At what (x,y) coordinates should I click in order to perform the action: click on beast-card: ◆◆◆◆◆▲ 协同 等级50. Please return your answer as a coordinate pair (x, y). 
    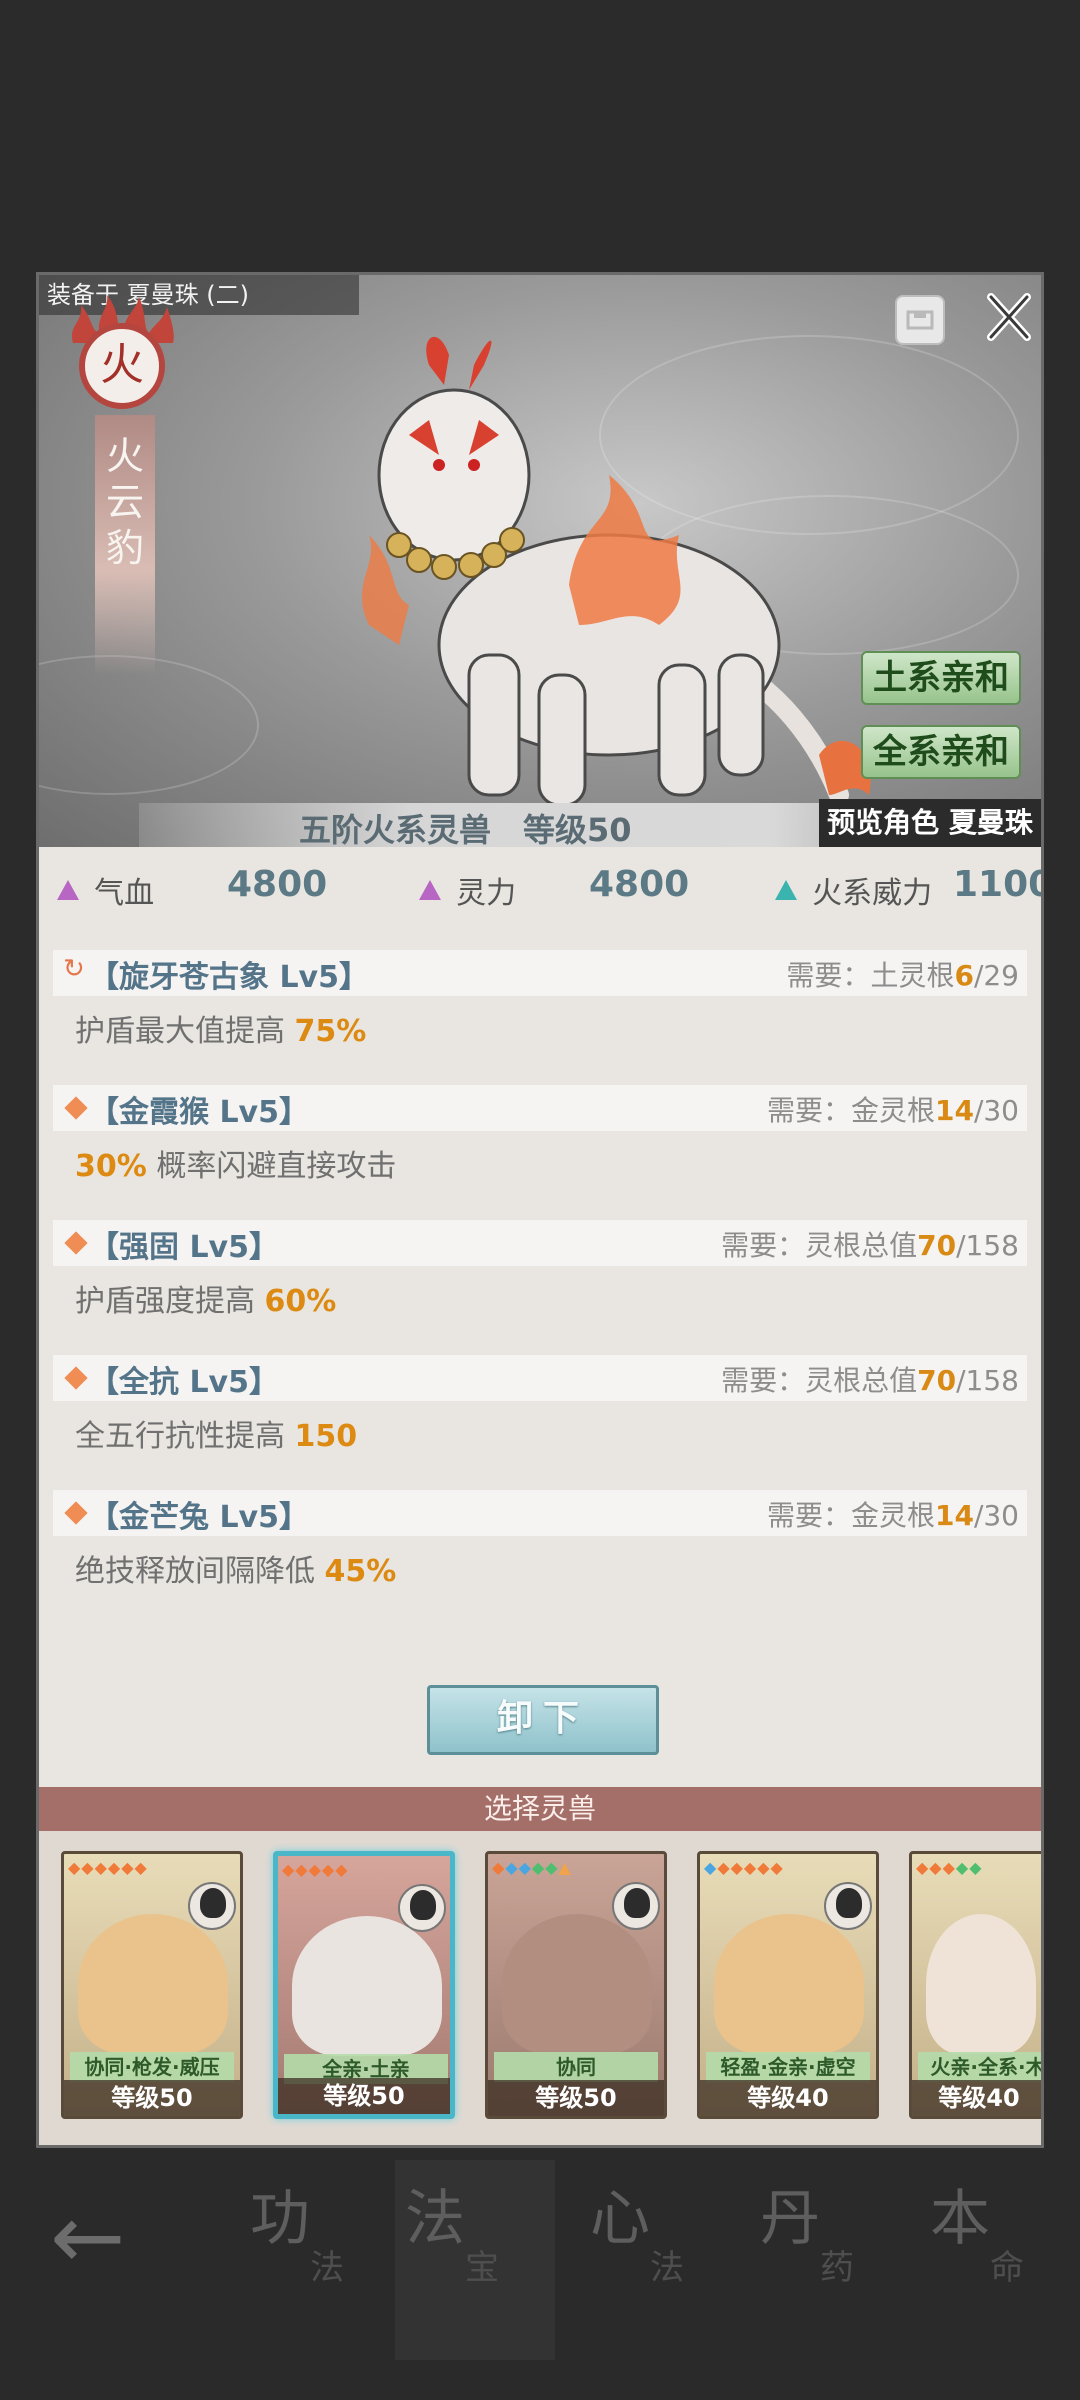
    Looking at the image, I should click on (576, 1985).